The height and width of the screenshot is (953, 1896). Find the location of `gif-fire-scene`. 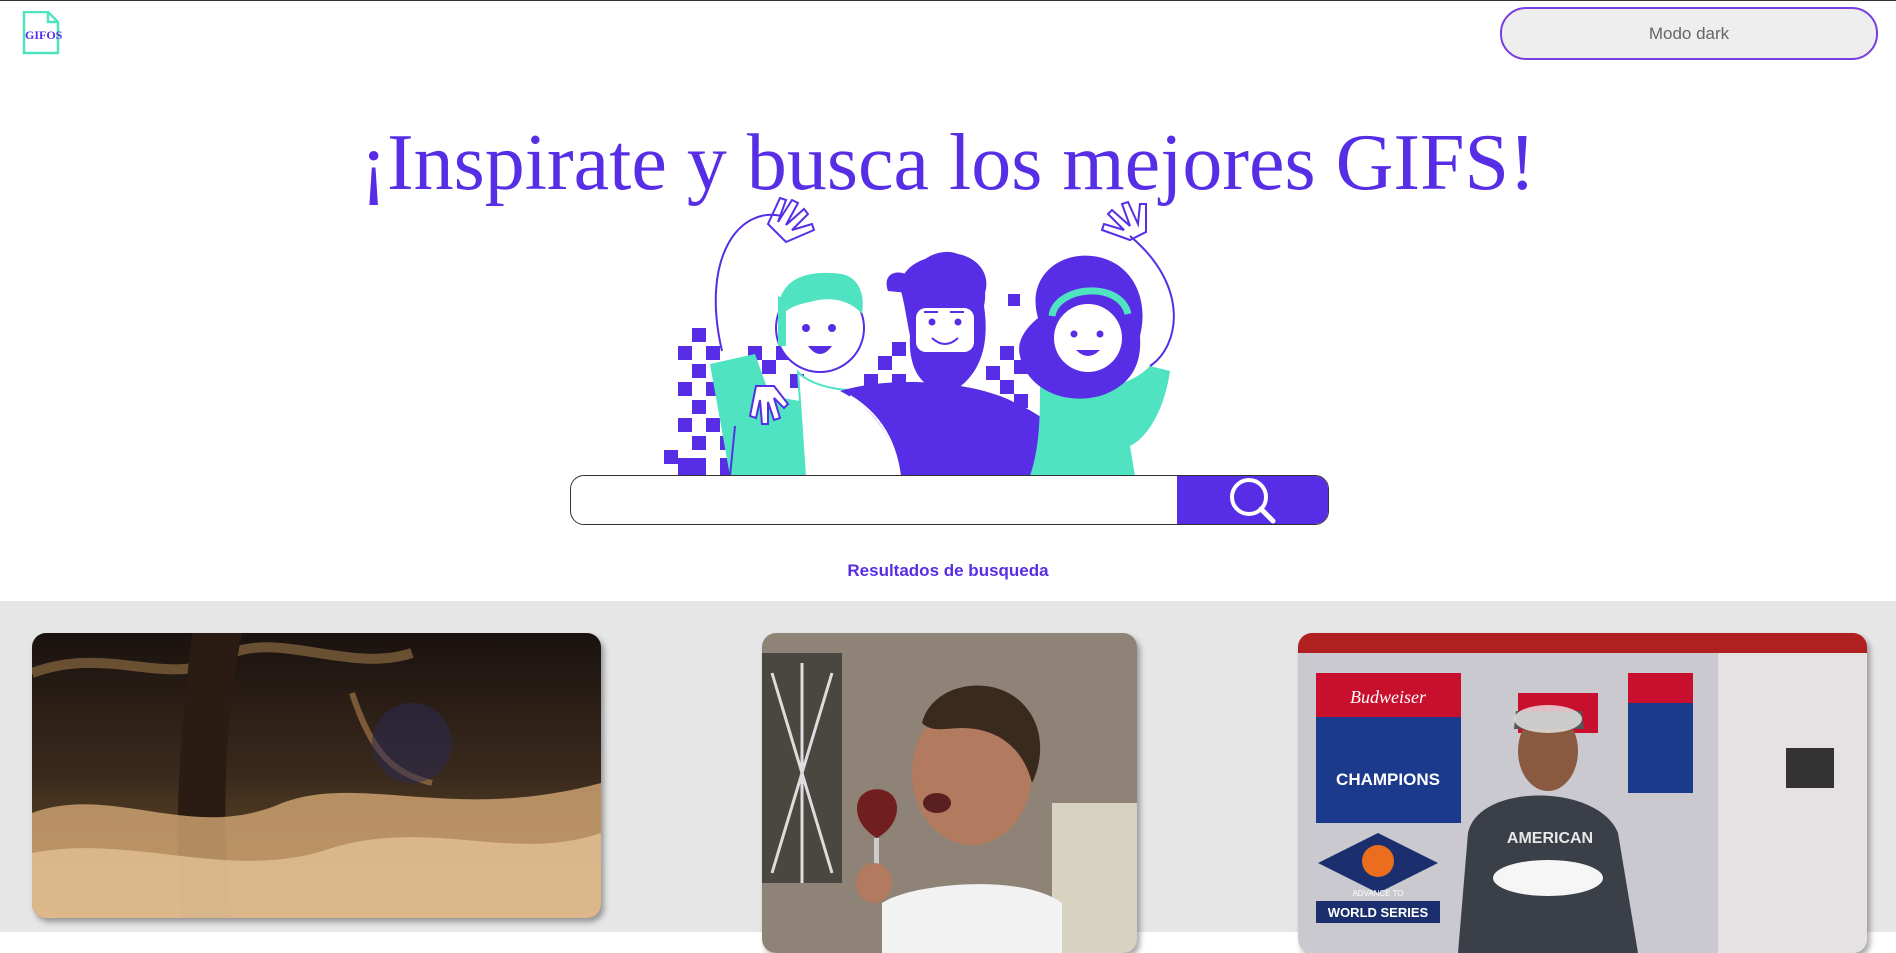

gif-fire-scene is located at coordinates (316, 775).